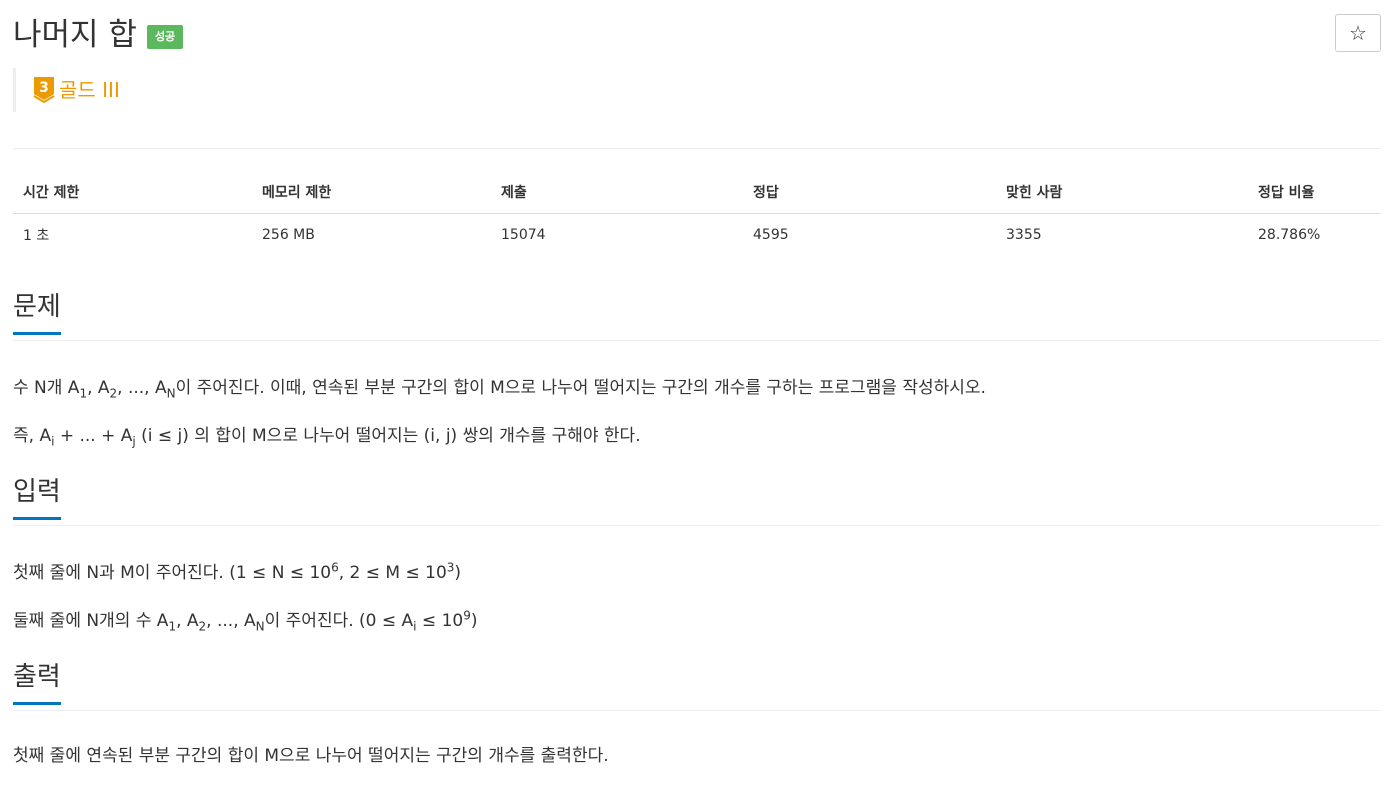 The height and width of the screenshot is (787, 1393). Describe the element at coordinates (371, 193) in the screenshot. I see `table-header-cell: 메모리 제한` at that location.